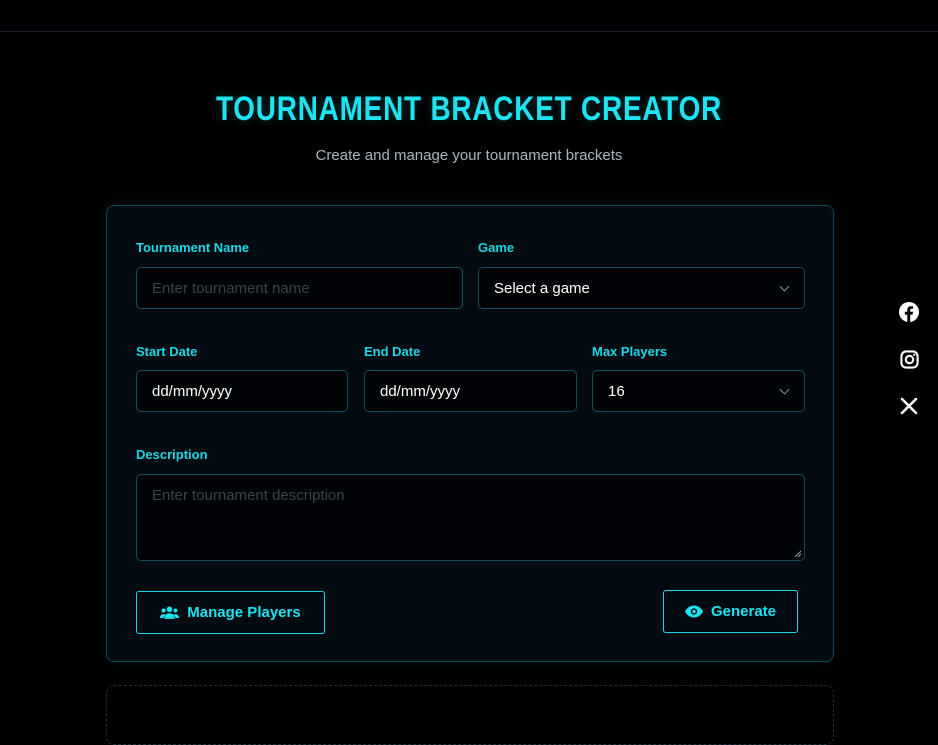 The image size is (938, 745). I want to click on game-select: Select a game, so click(641, 288).